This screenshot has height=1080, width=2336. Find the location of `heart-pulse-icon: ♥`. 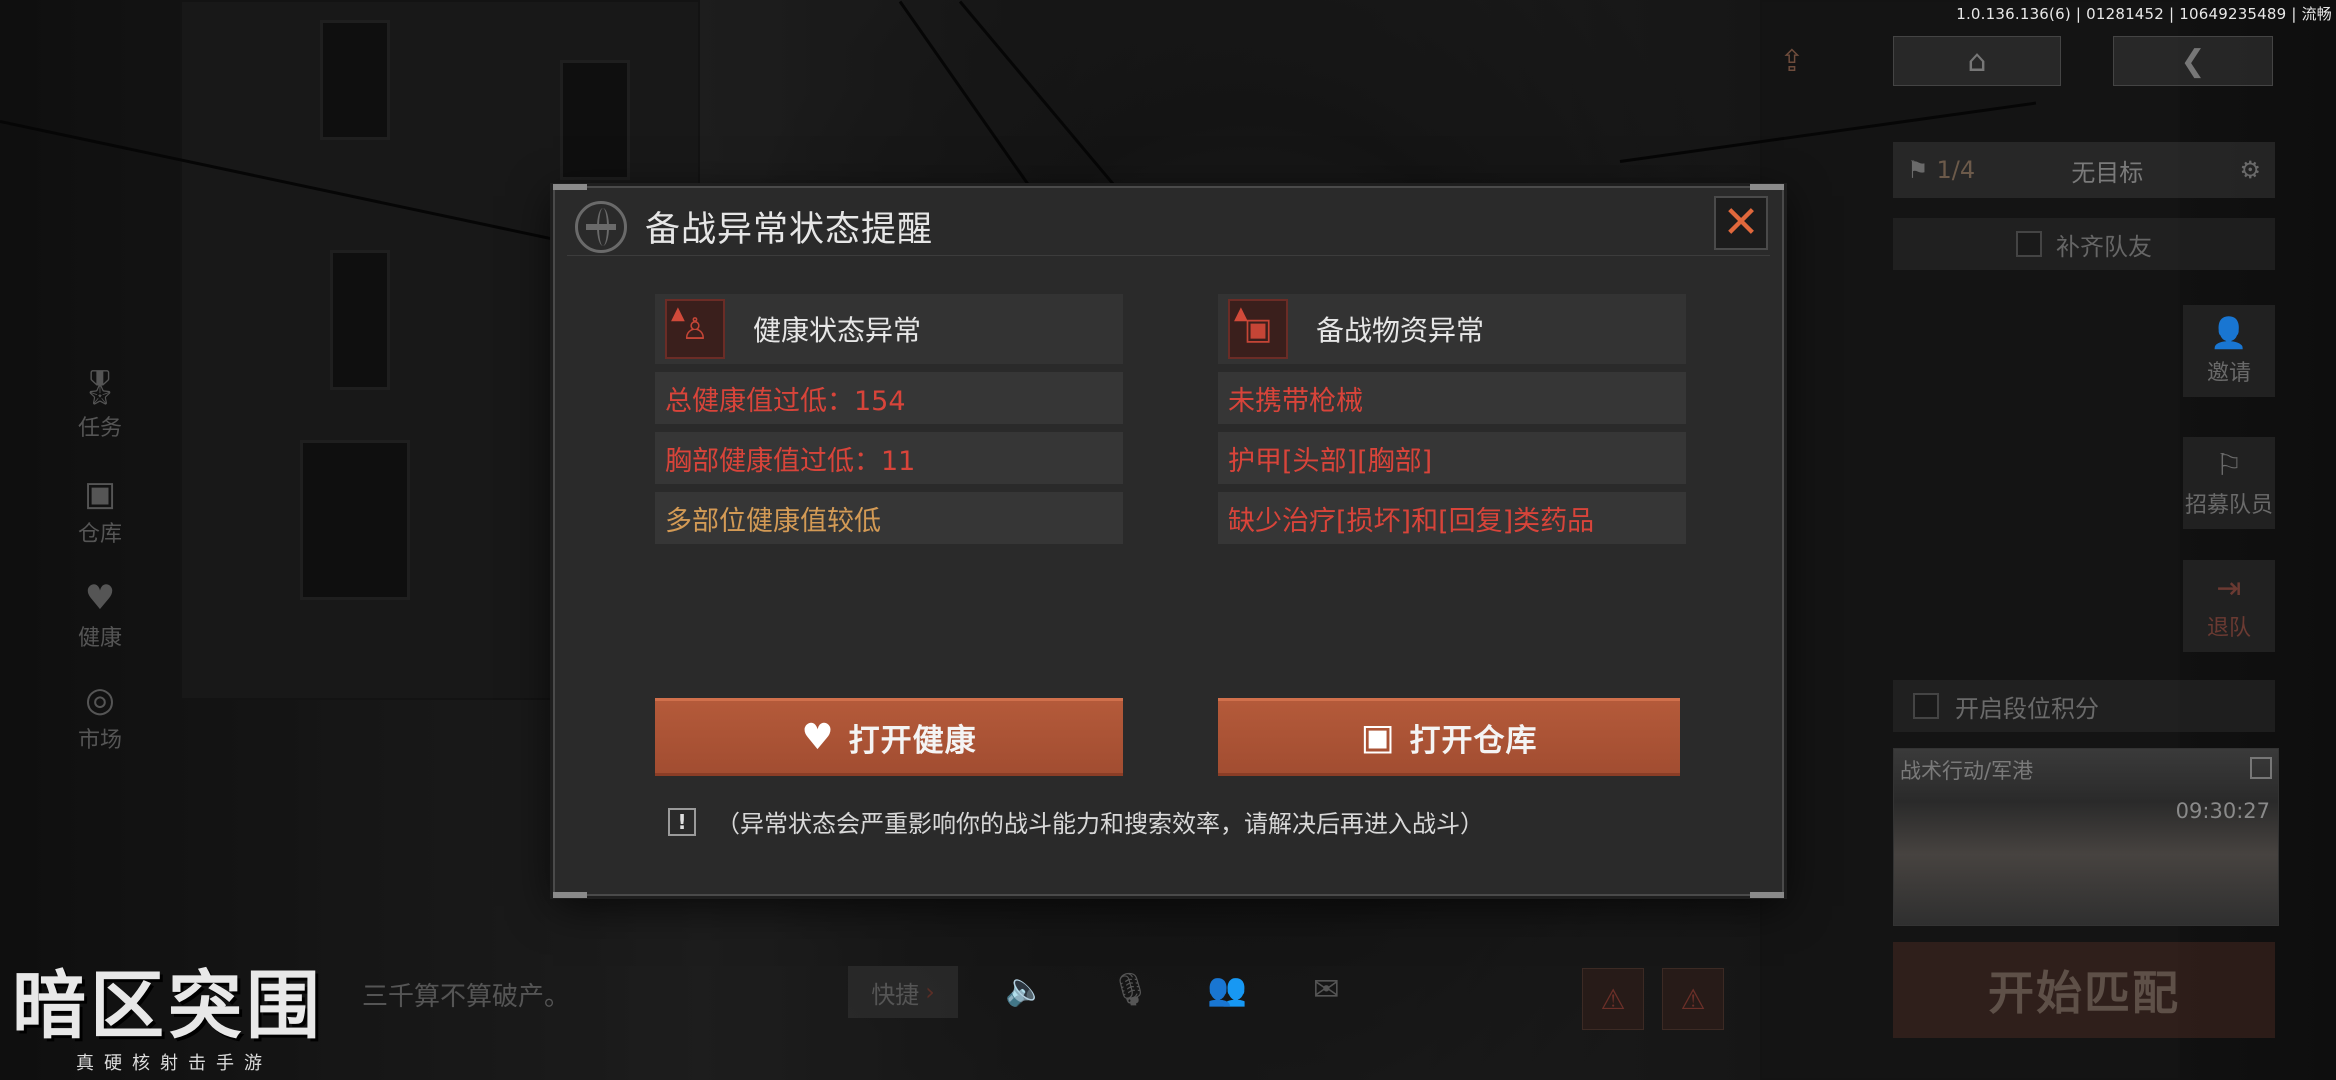

heart-pulse-icon: ♥ is located at coordinates (818, 737).